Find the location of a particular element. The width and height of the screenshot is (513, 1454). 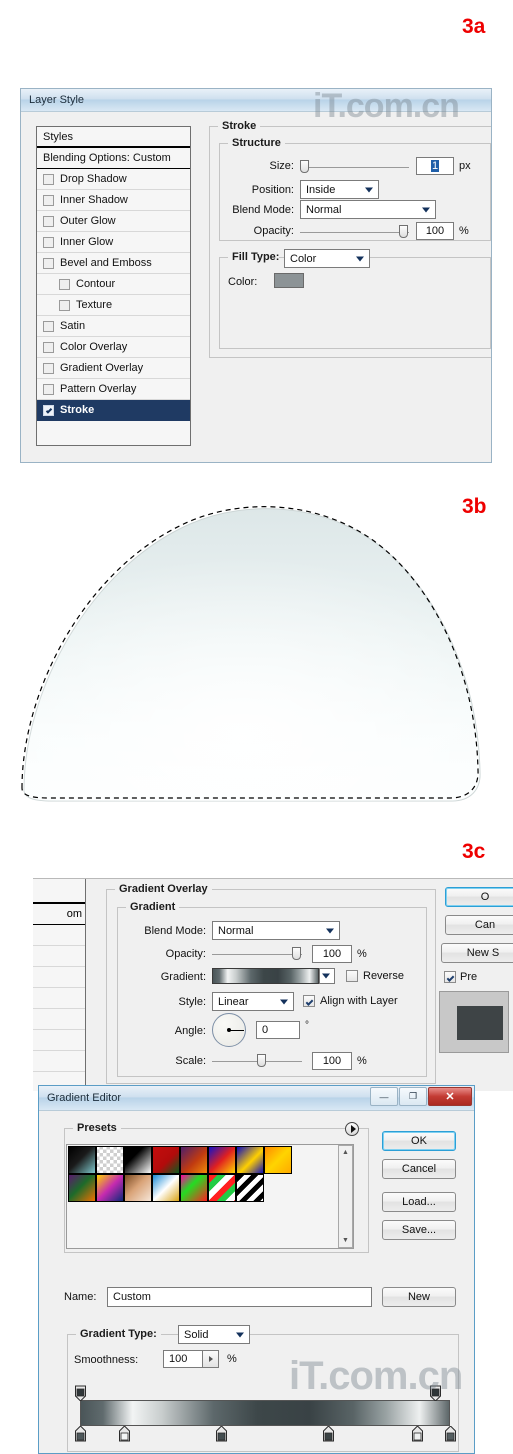

cancel-button-partial: Can is located at coordinates (479, 925).